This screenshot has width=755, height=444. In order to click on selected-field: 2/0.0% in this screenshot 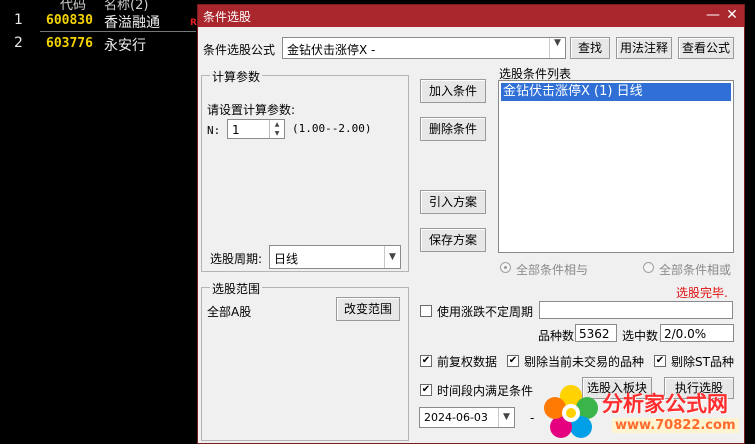, I will do `click(697, 333)`.